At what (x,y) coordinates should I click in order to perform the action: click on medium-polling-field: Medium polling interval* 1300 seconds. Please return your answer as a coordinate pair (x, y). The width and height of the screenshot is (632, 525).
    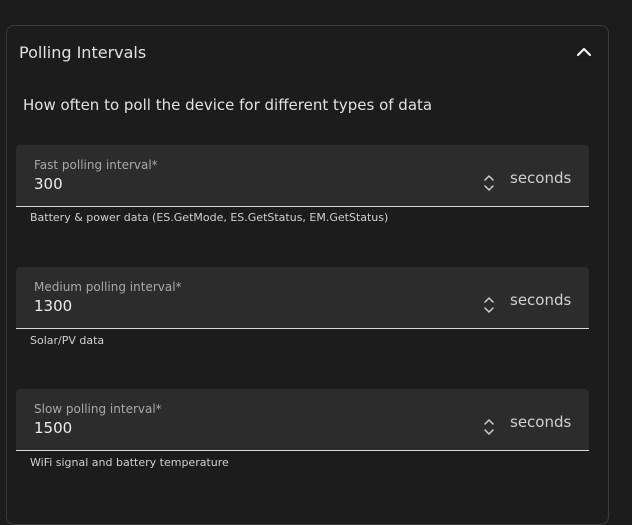
    Looking at the image, I should click on (302, 298).